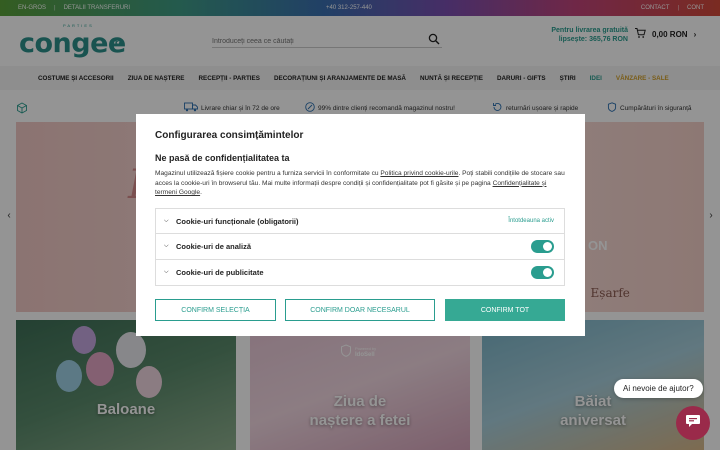 Image resolution: width=720 pixels, height=450 pixels. Describe the element at coordinates (222, 158) in the screenshot. I see `dialog-subtitle: Ne pasă de confidențialitatea ta` at that location.